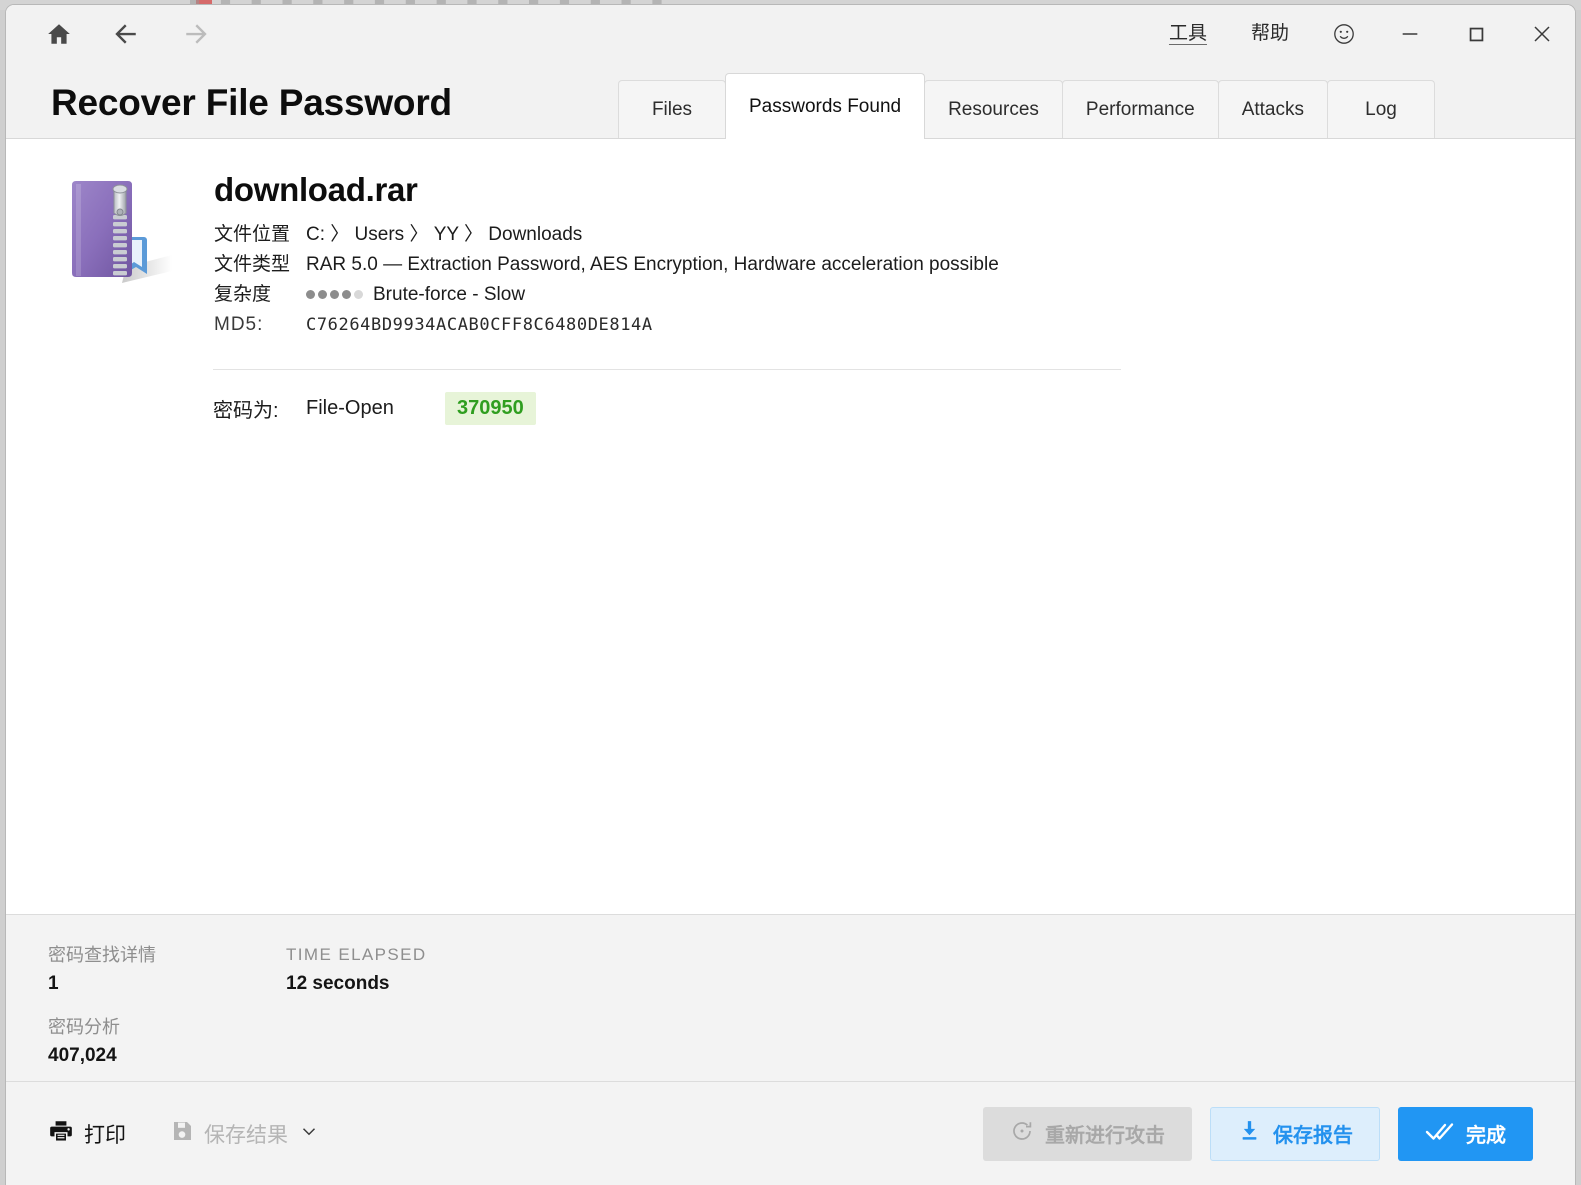  Describe the element at coordinates (309, 1134) in the screenshot. I see `chevron-down-icon` at that location.